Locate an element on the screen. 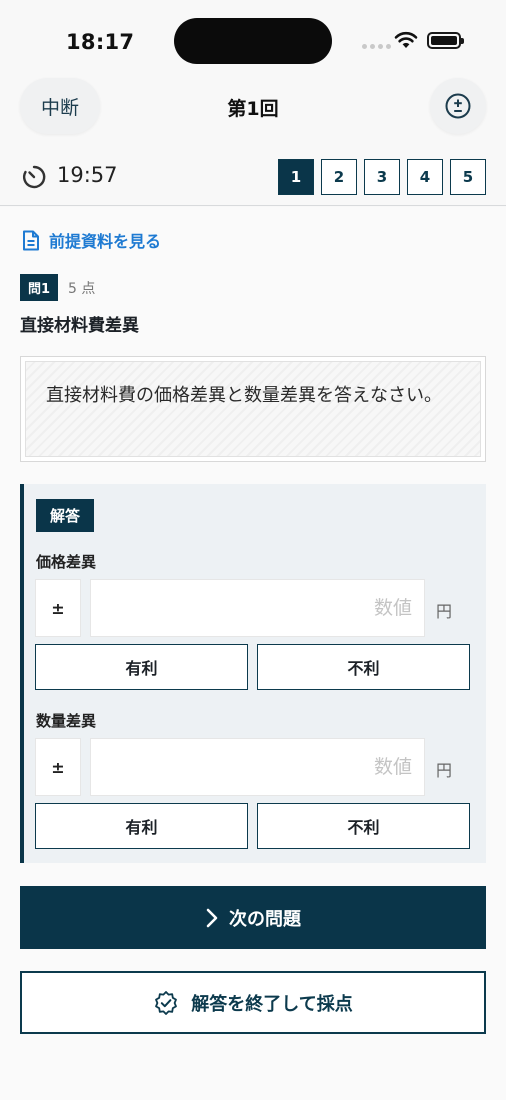 The height and width of the screenshot is (1100, 506). timer-text: 19:57 is located at coordinates (87, 175).